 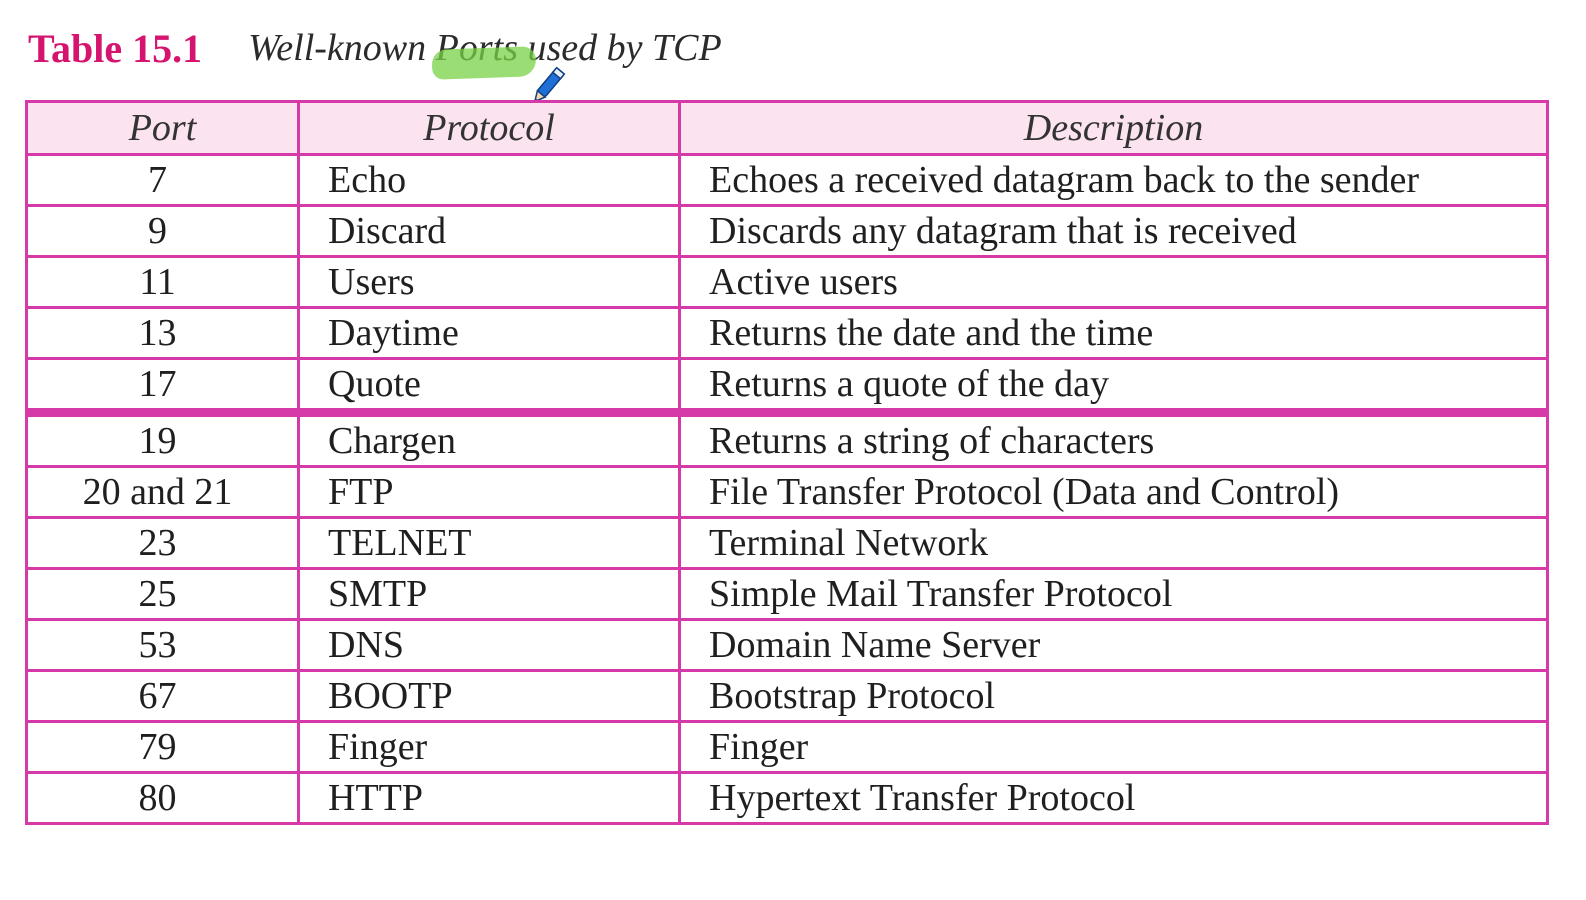 I want to click on table-row: 11 Users Active users, so click(x=787, y=282).